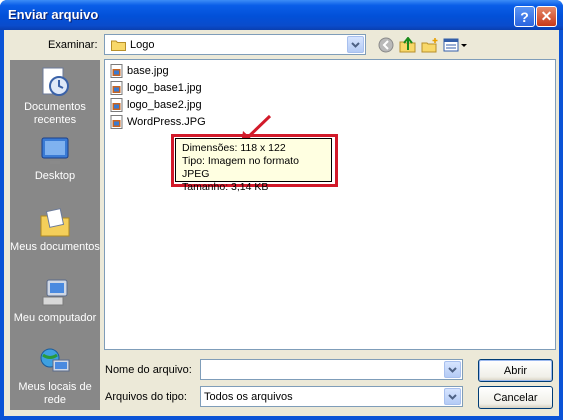 Image resolution: width=563 pixels, height=420 pixels. Describe the element at coordinates (331, 396) in the screenshot. I see `filetype-select: Todos os arquivos` at that location.